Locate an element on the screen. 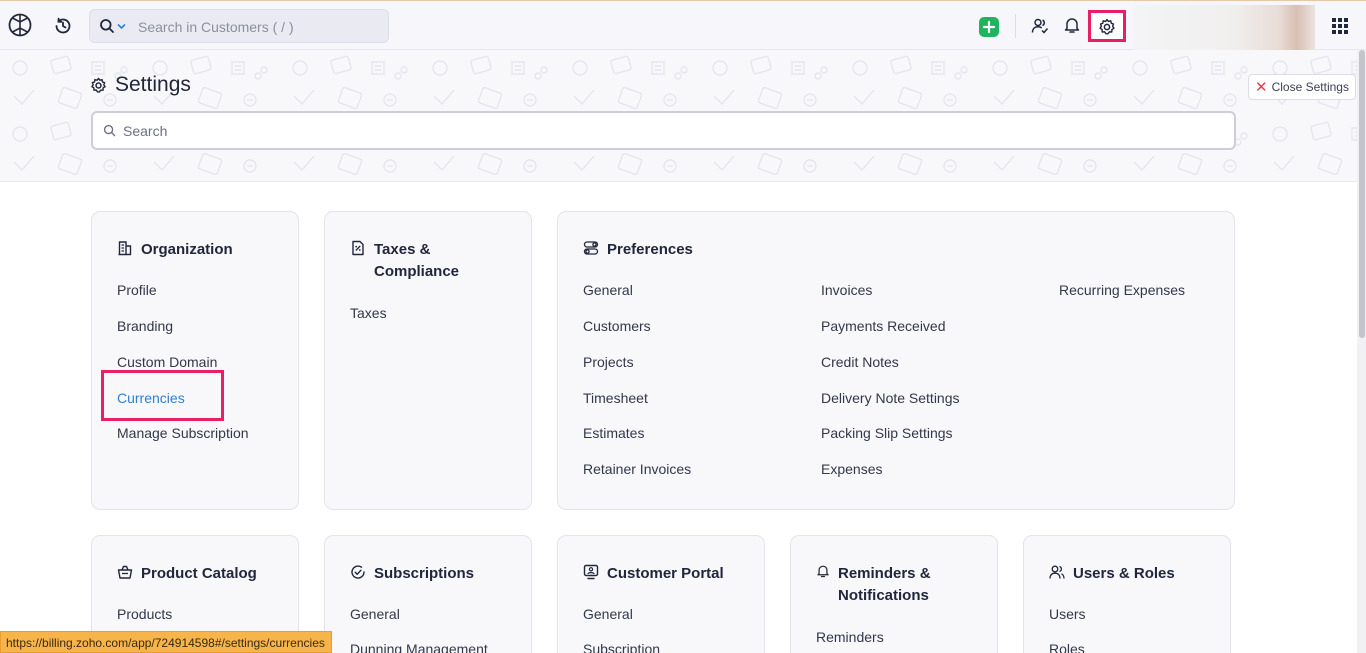 Image resolution: width=1366 pixels, height=653 pixels. reminders-card-header: Reminders & Notifications is located at coordinates (873, 585).